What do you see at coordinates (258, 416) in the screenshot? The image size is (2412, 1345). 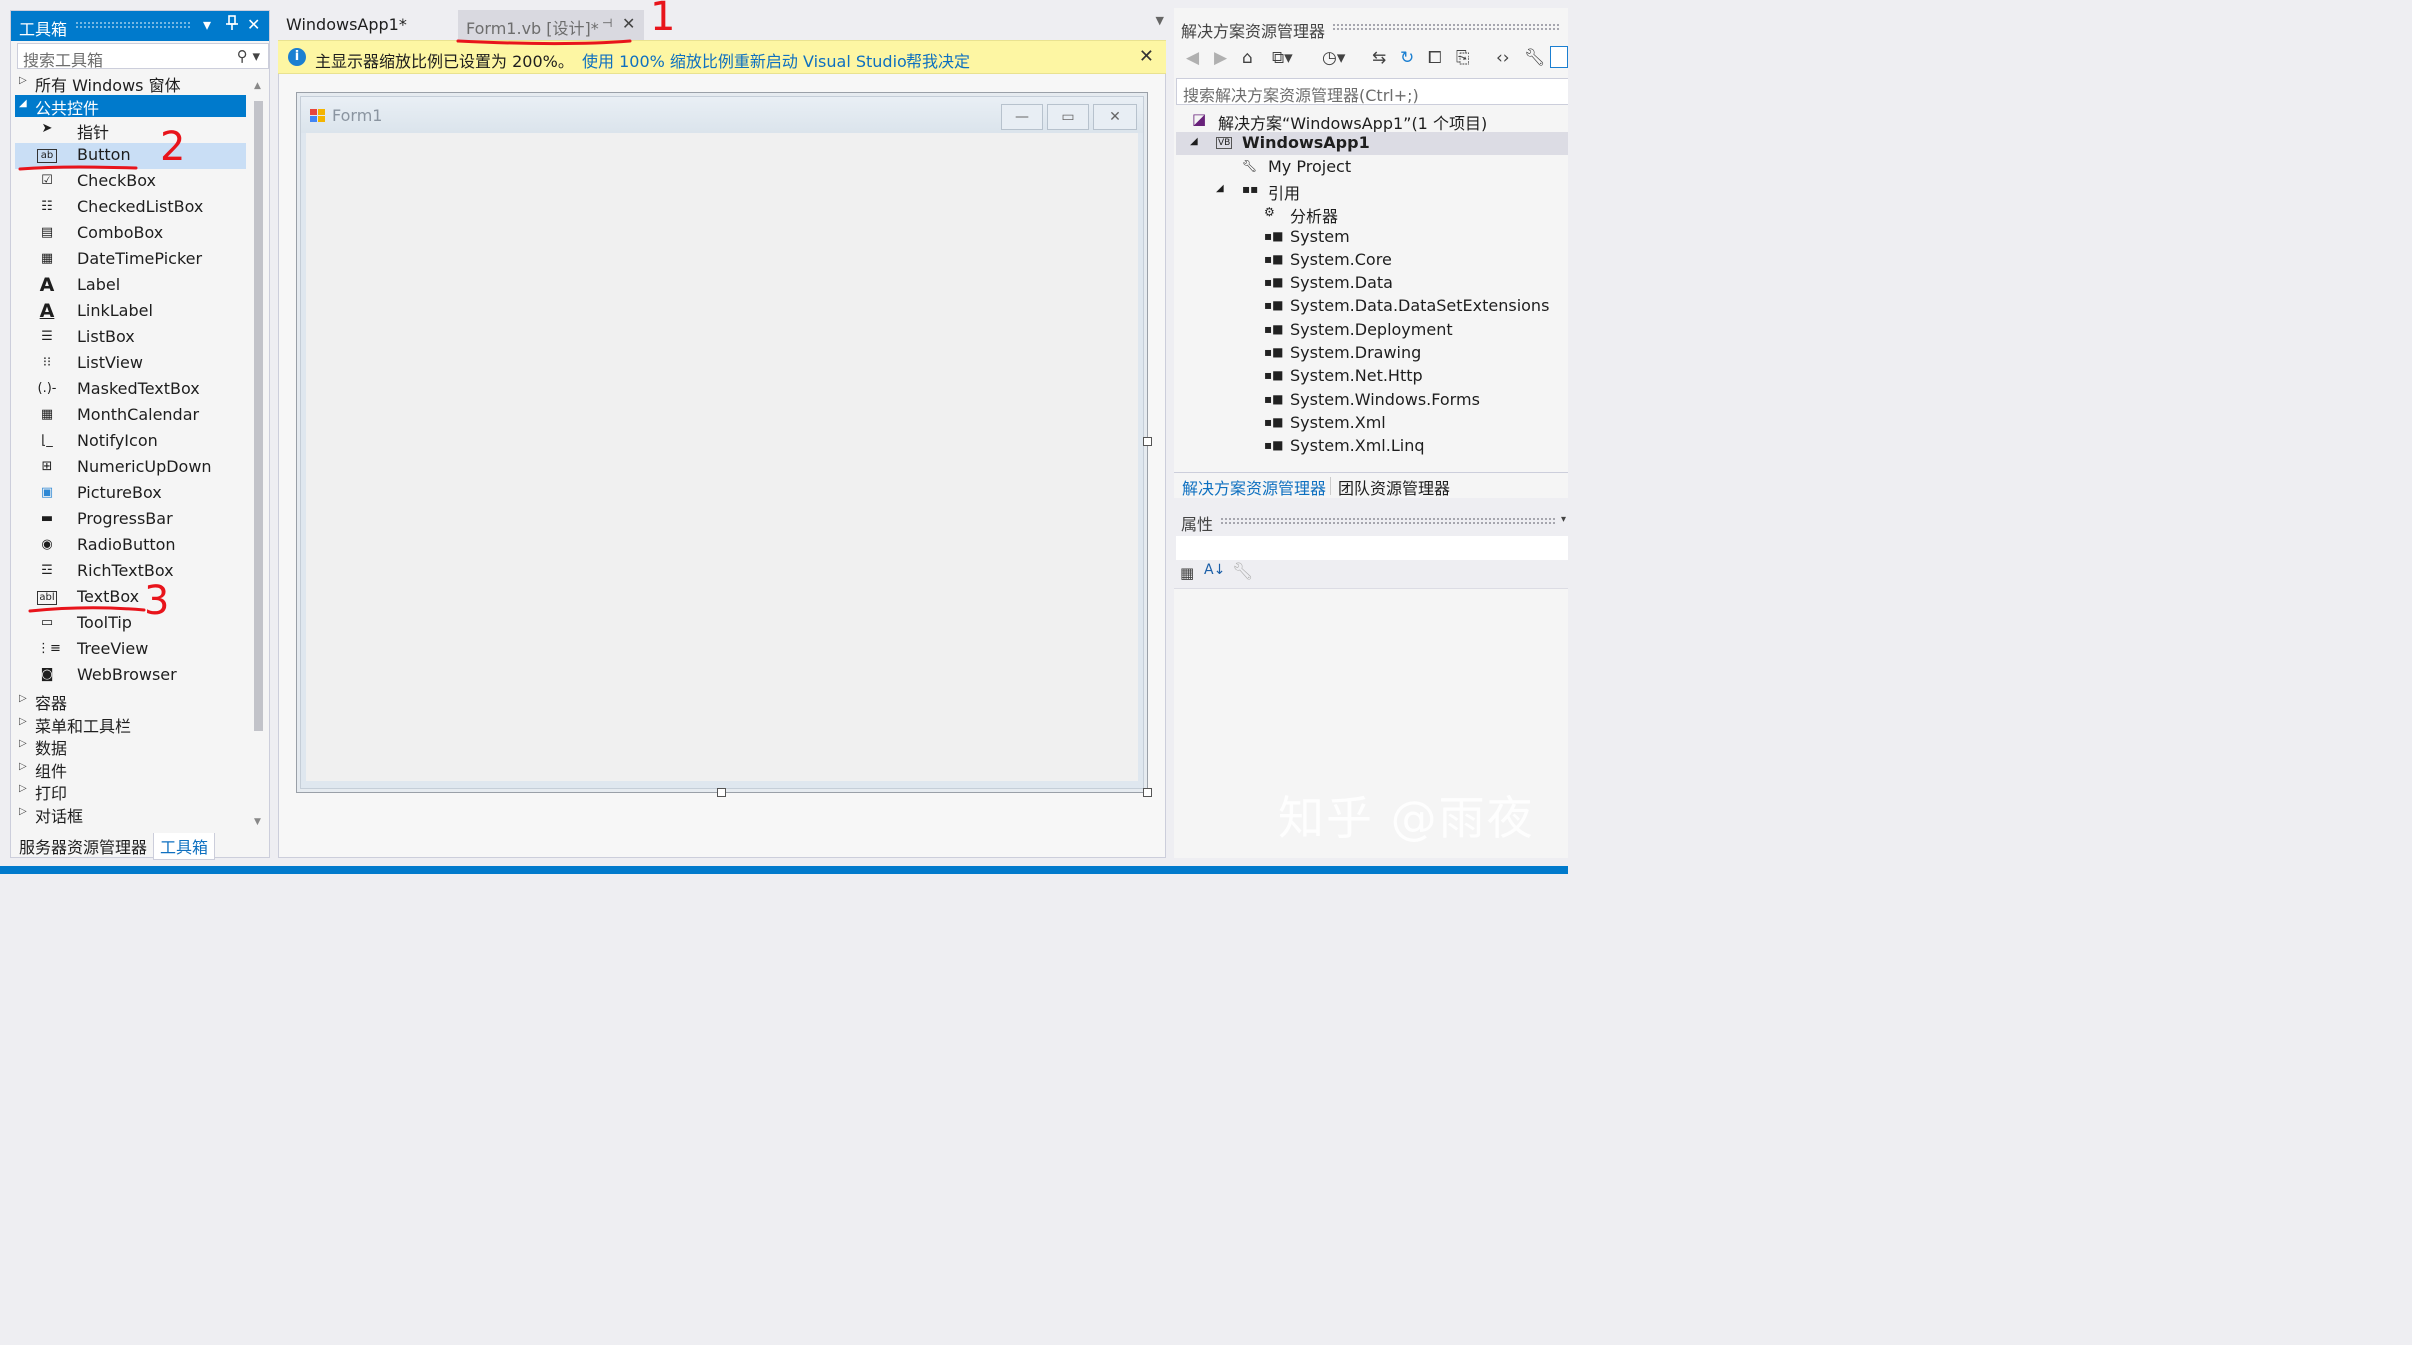 I see `scroll-thumb` at bounding box center [258, 416].